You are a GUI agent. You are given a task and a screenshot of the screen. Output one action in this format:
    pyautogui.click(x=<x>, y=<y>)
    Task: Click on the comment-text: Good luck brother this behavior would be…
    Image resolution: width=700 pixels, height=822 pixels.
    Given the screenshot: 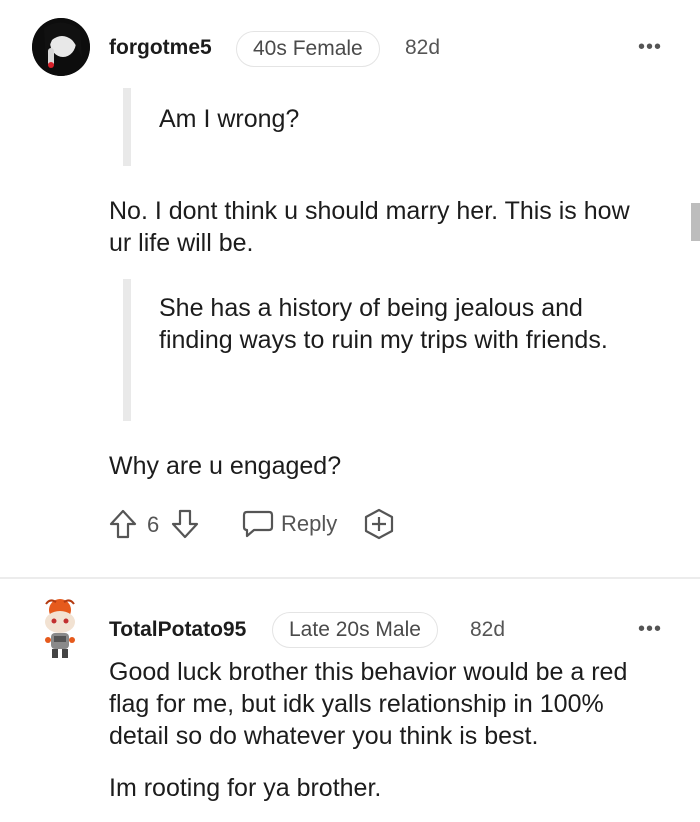 What is the action you would take?
    pyautogui.click(x=368, y=704)
    